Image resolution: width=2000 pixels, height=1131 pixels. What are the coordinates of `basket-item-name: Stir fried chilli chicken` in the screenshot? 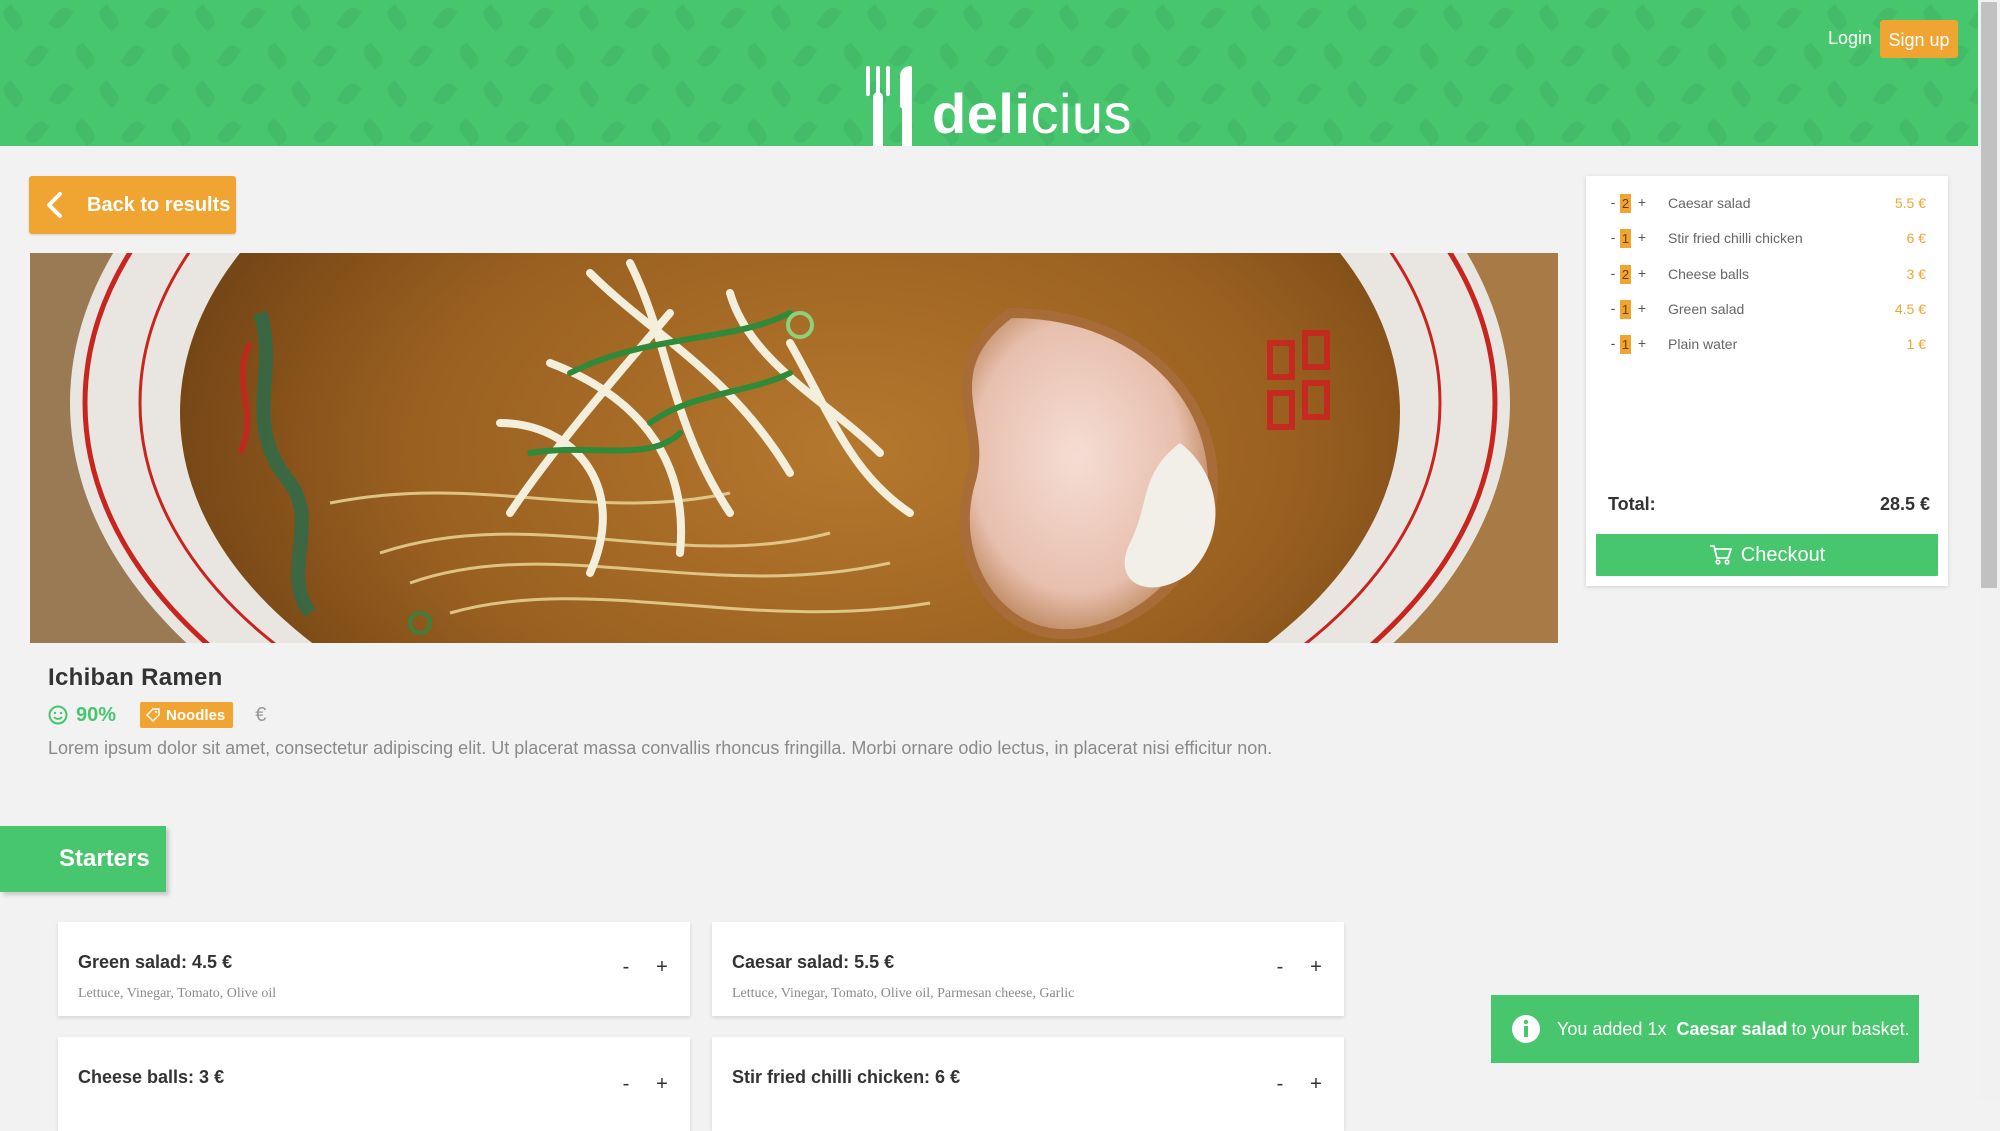 It's located at (1735, 238).